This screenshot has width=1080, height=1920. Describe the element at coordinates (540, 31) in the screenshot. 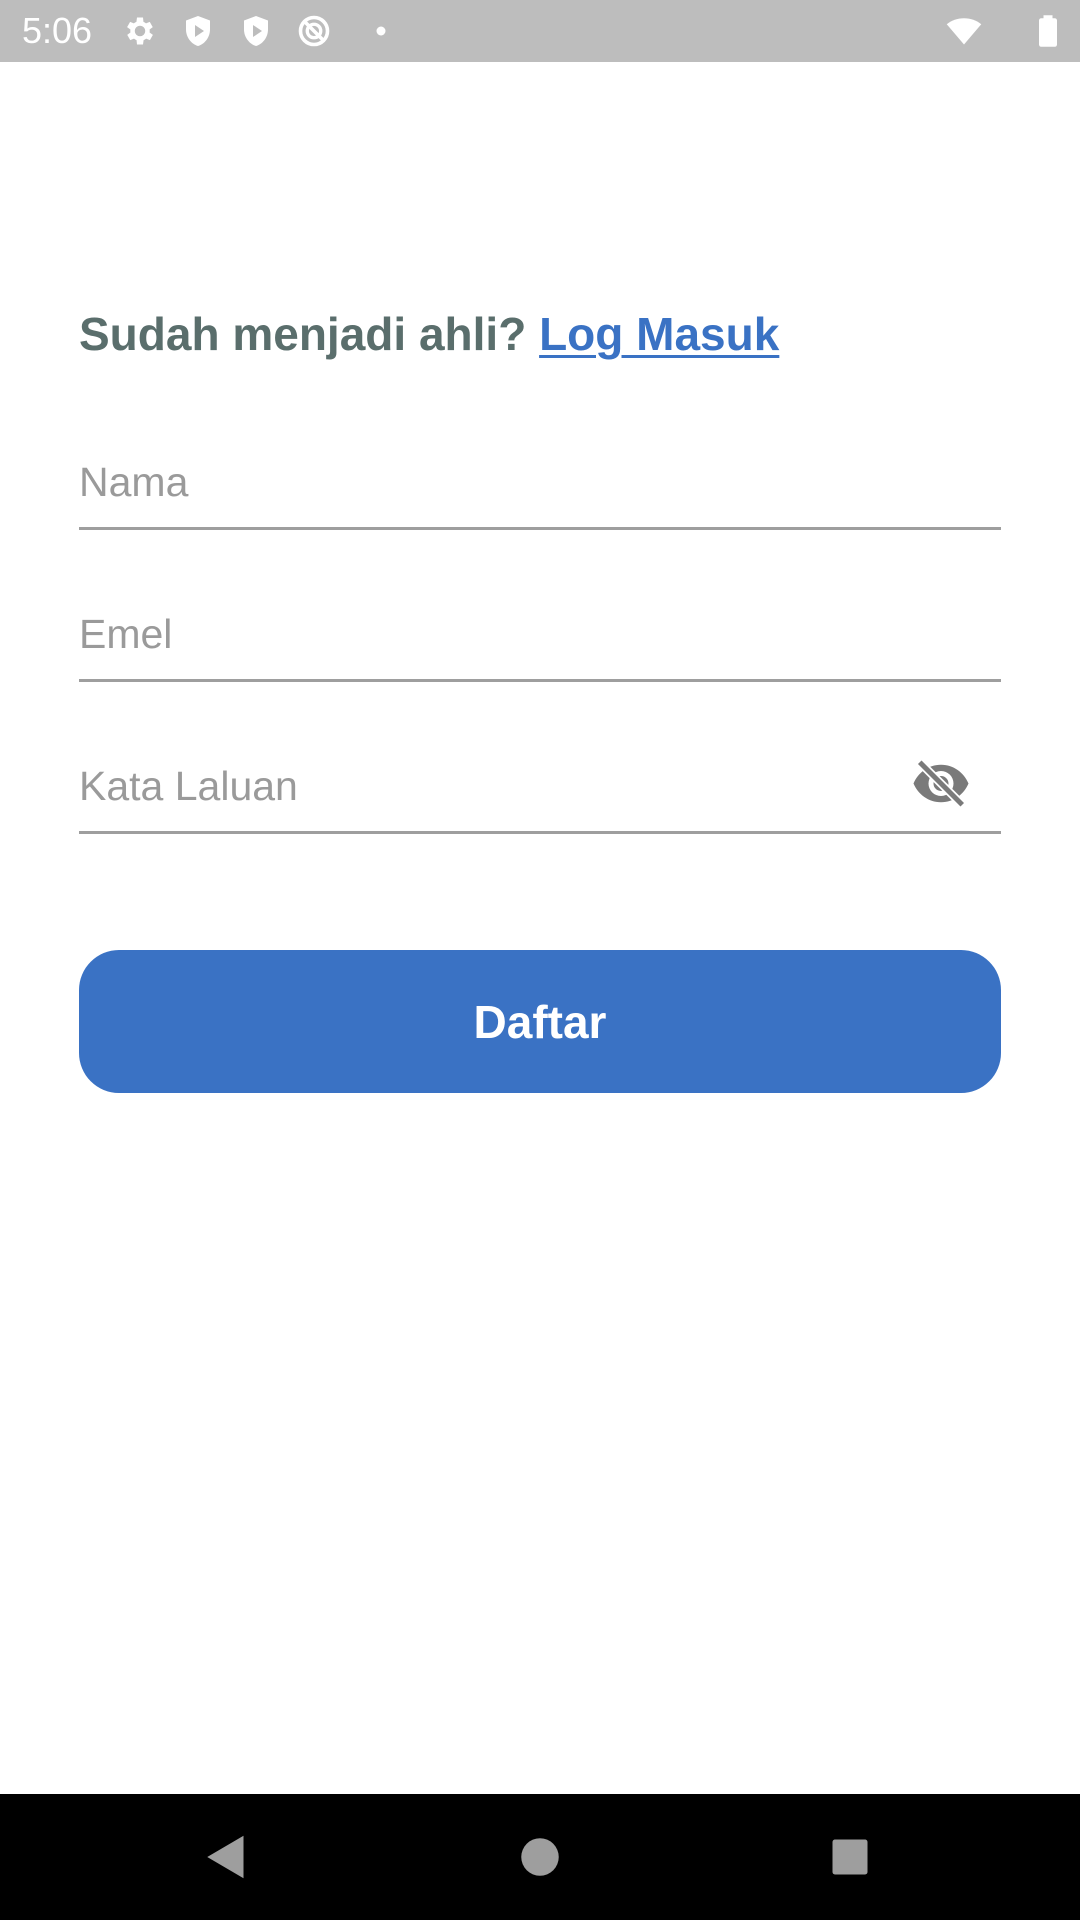

I see `status-bar: 5:06` at that location.